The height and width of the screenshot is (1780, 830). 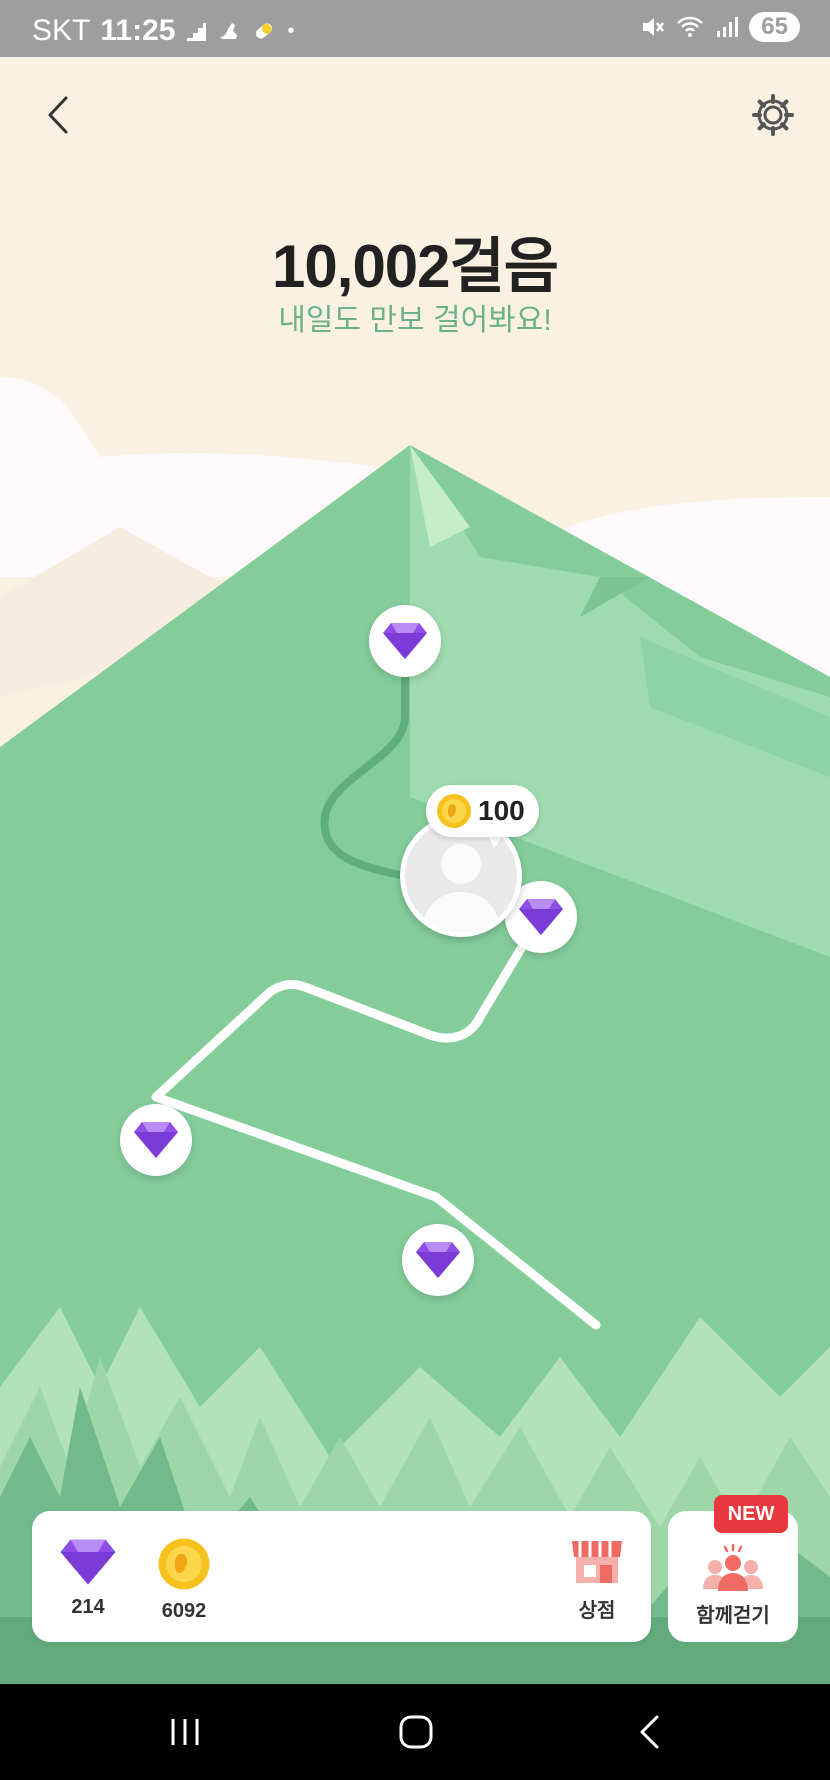 What do you see at coordinates (229, 31) in the screenshot?
I see `shoe-icon` at bounding box center [229, 31].